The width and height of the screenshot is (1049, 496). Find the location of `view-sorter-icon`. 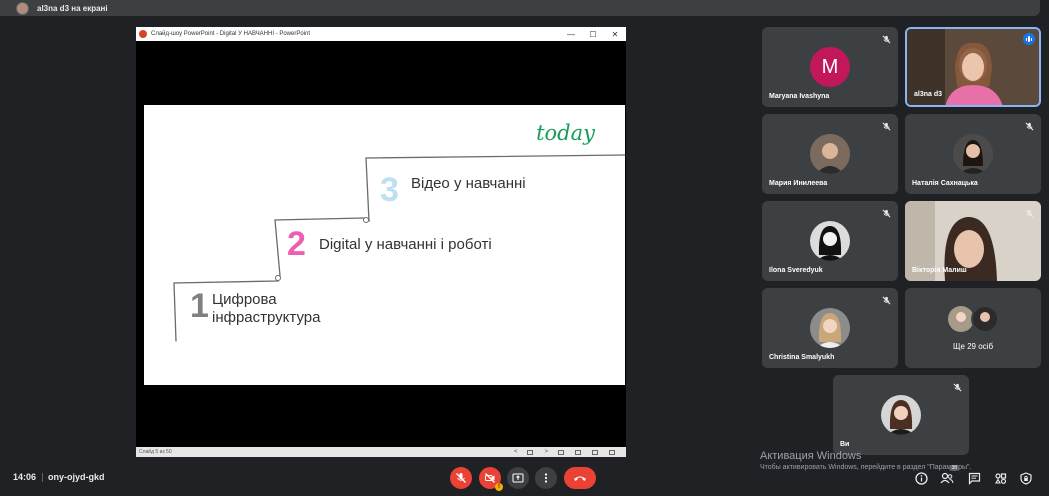

view-sorter-icon is located at coordinates (578, 452).